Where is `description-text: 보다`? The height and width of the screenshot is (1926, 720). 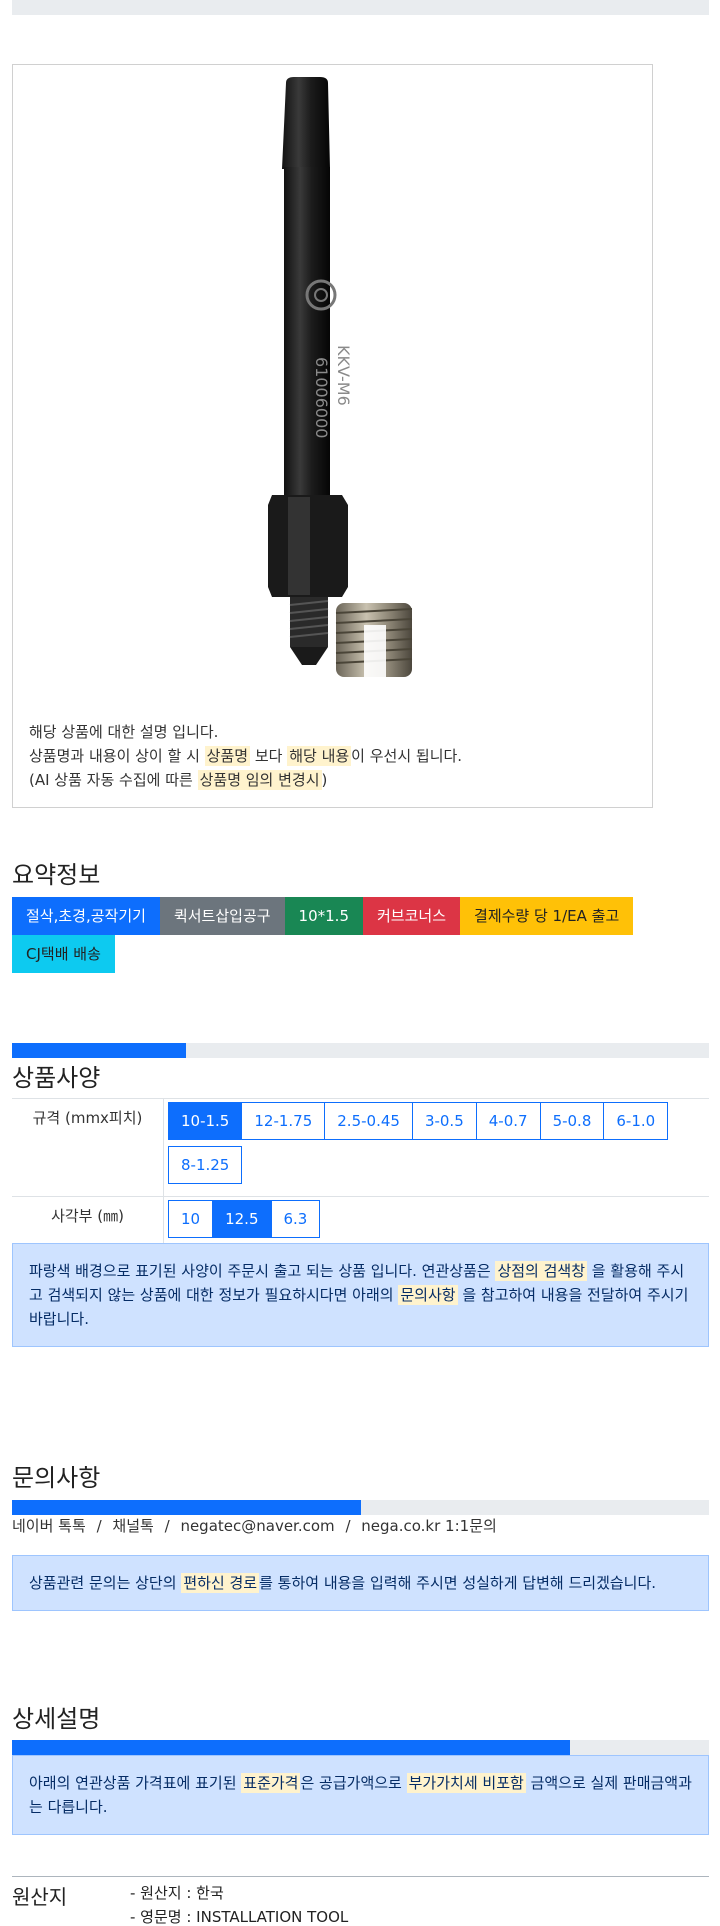 description-text: 보다 is located at coordinates (269, 756).